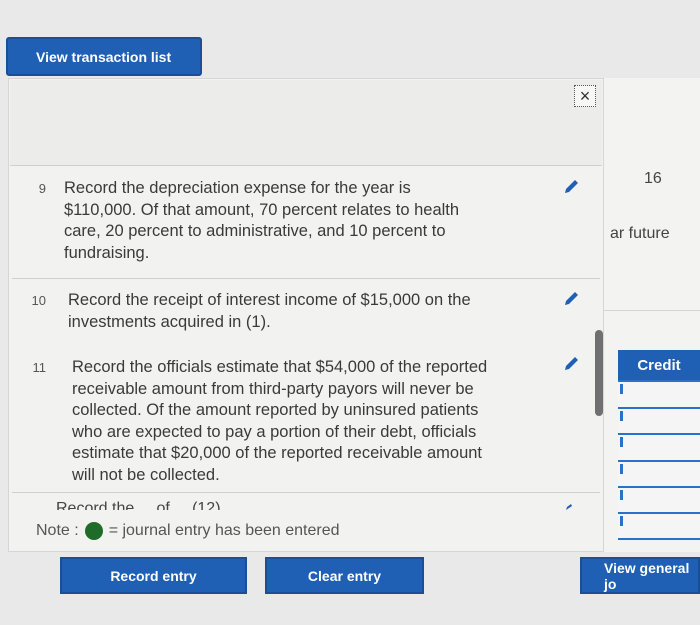 This screenshot has width=700, height=625. I want to click on legend-note: Note : = journal entry has been entered, so click(188, 531).